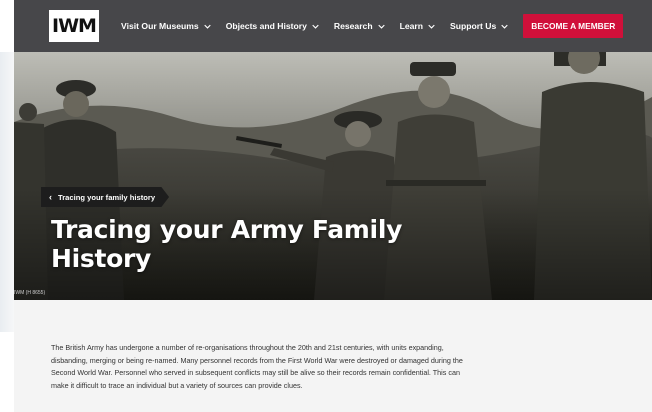 The width and height of the screenshot is (652, 412). I want to click on iwm-logo: IWM, so click(74, 26).